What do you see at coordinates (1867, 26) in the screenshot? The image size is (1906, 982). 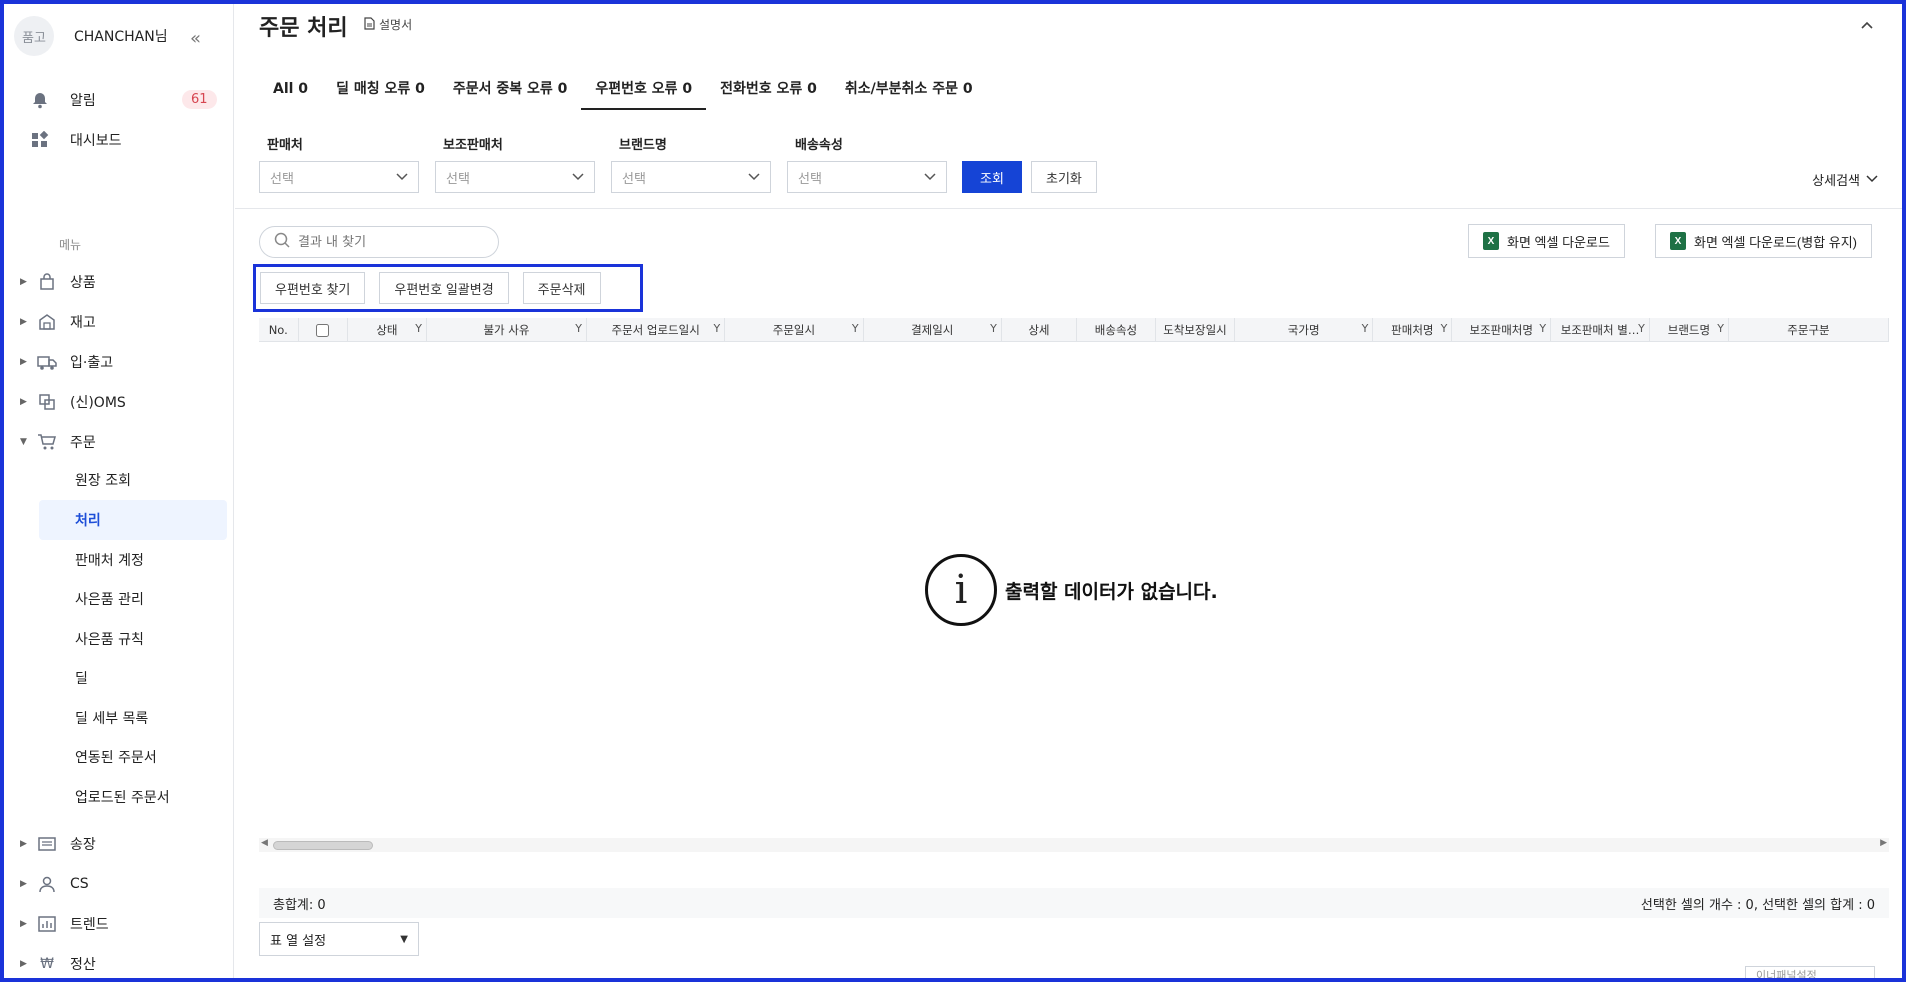 I see `chevron-up-icon` at bounding box center [1867, 26].